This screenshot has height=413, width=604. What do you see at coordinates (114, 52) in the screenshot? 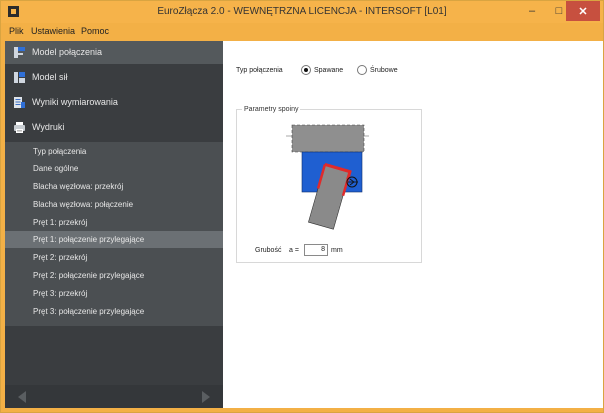
I see `nav-connection-model: Model połączenia` at bounding box center [114, 52].